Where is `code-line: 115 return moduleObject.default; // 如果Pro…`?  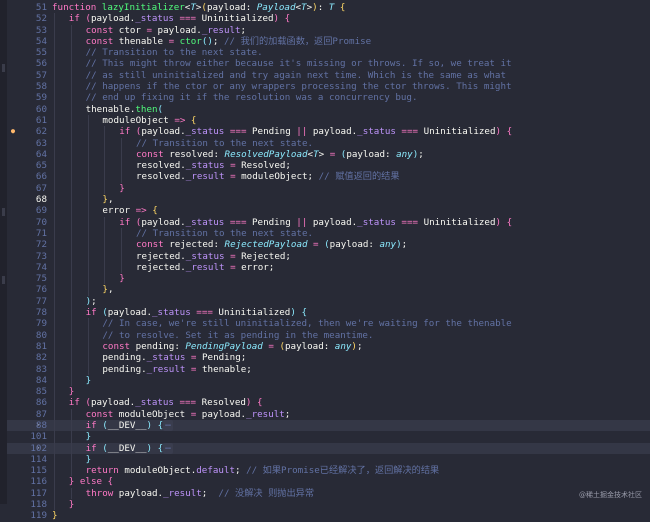 code-line: 115 return moduleObject.default; // 如果Pro… is located at coordinates (328, 471).